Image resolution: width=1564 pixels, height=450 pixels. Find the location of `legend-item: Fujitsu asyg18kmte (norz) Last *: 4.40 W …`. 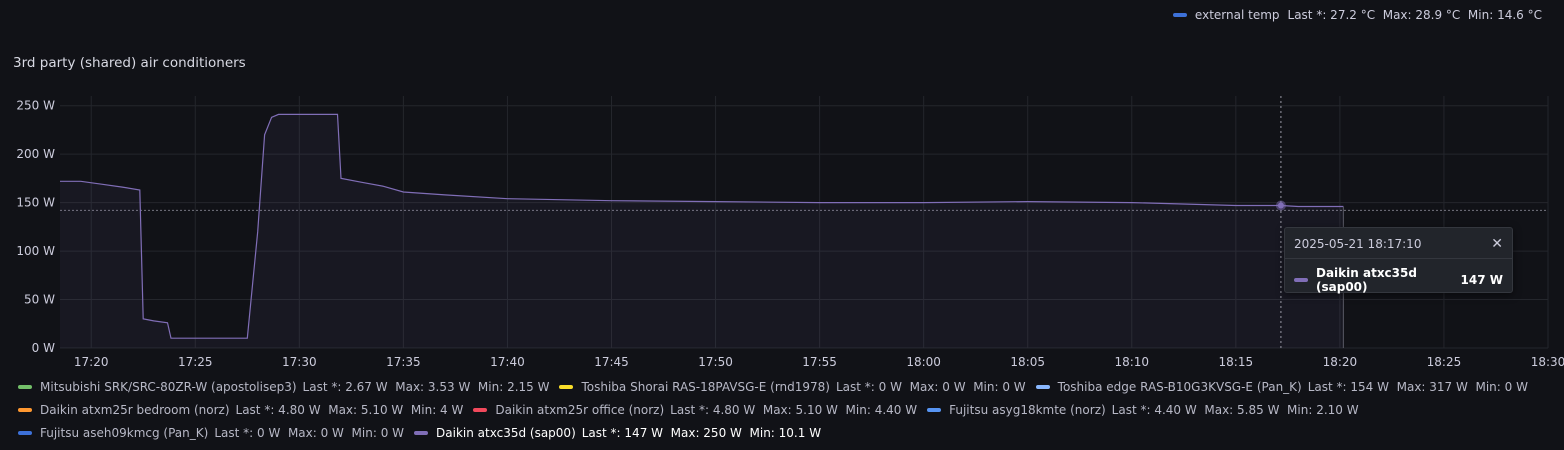

legend-item: Fujitsu asyg18kmte (norz) Last *: 4.40 W … is located at coordinates (1143, 410).